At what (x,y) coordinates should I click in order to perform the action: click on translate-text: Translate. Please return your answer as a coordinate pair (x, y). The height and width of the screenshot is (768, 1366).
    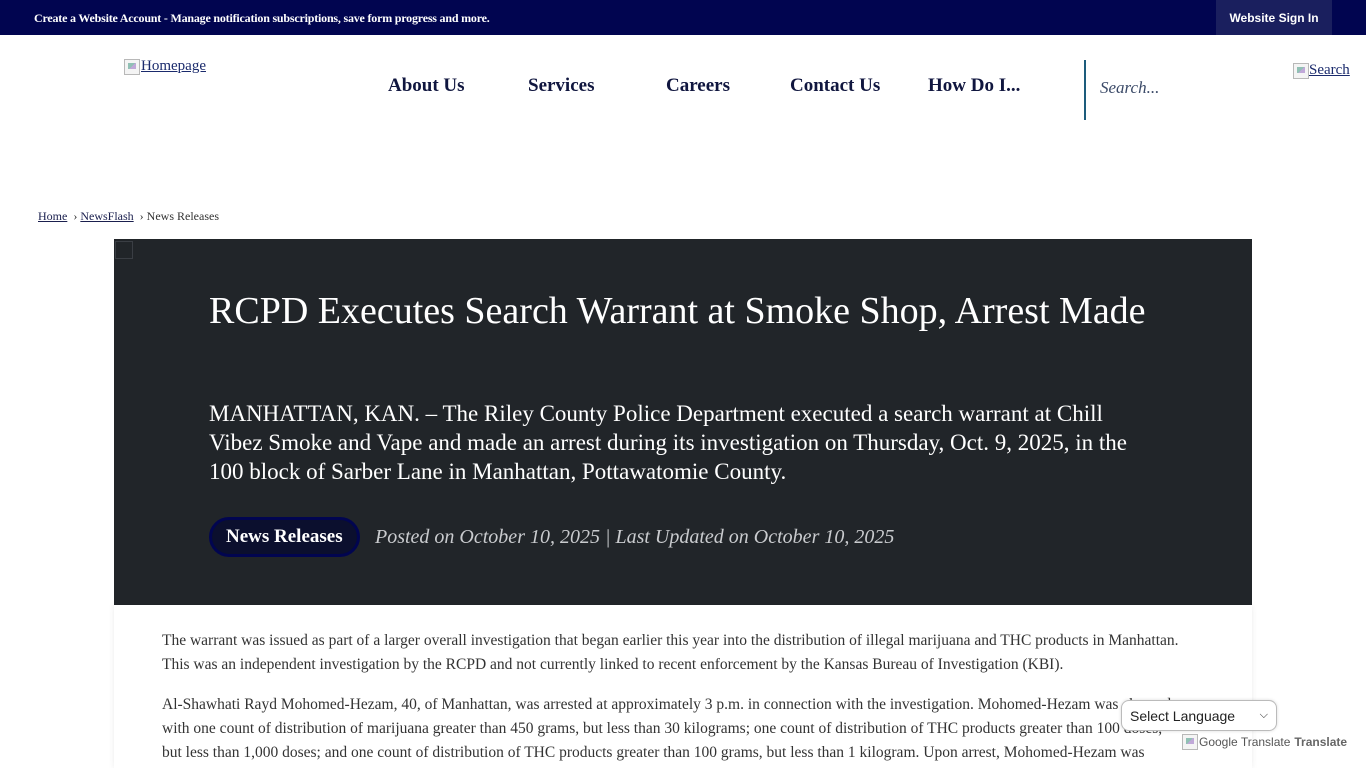
    Looking at the image, I should click on (1321, 742).